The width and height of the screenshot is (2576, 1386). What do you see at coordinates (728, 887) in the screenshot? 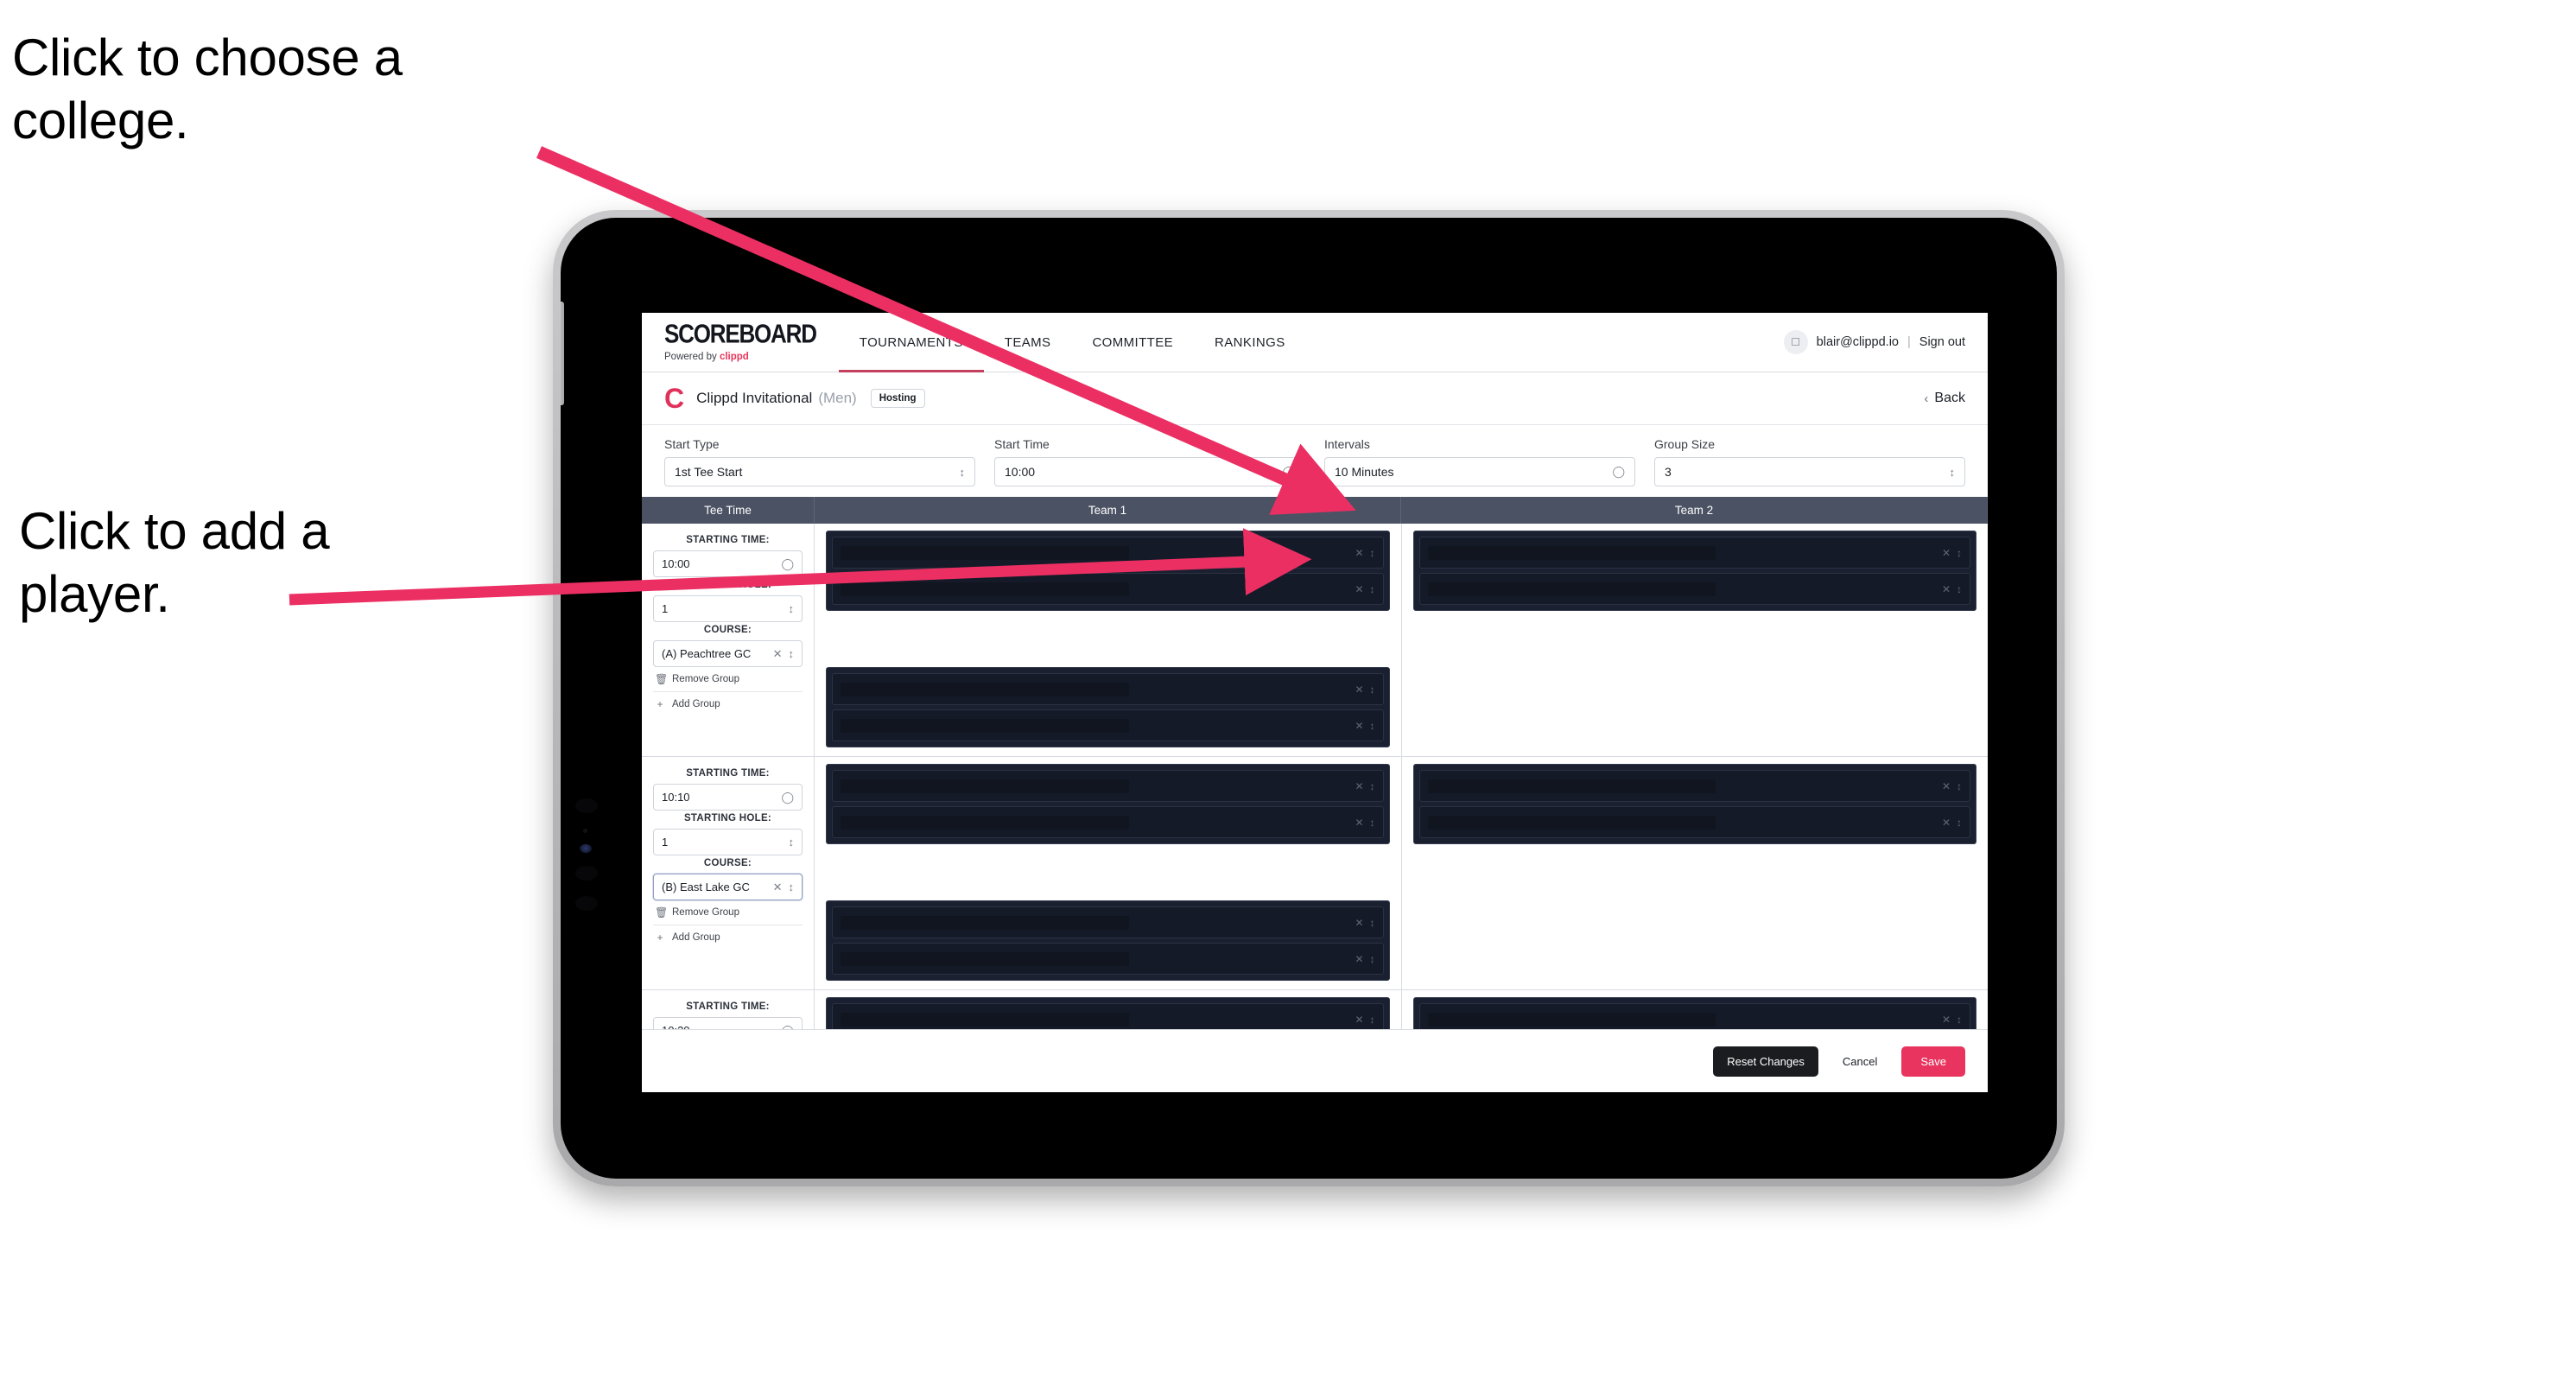
I see `course-select: (B) East Lake GC ✕ ↕` at bounding box center [728, 887].